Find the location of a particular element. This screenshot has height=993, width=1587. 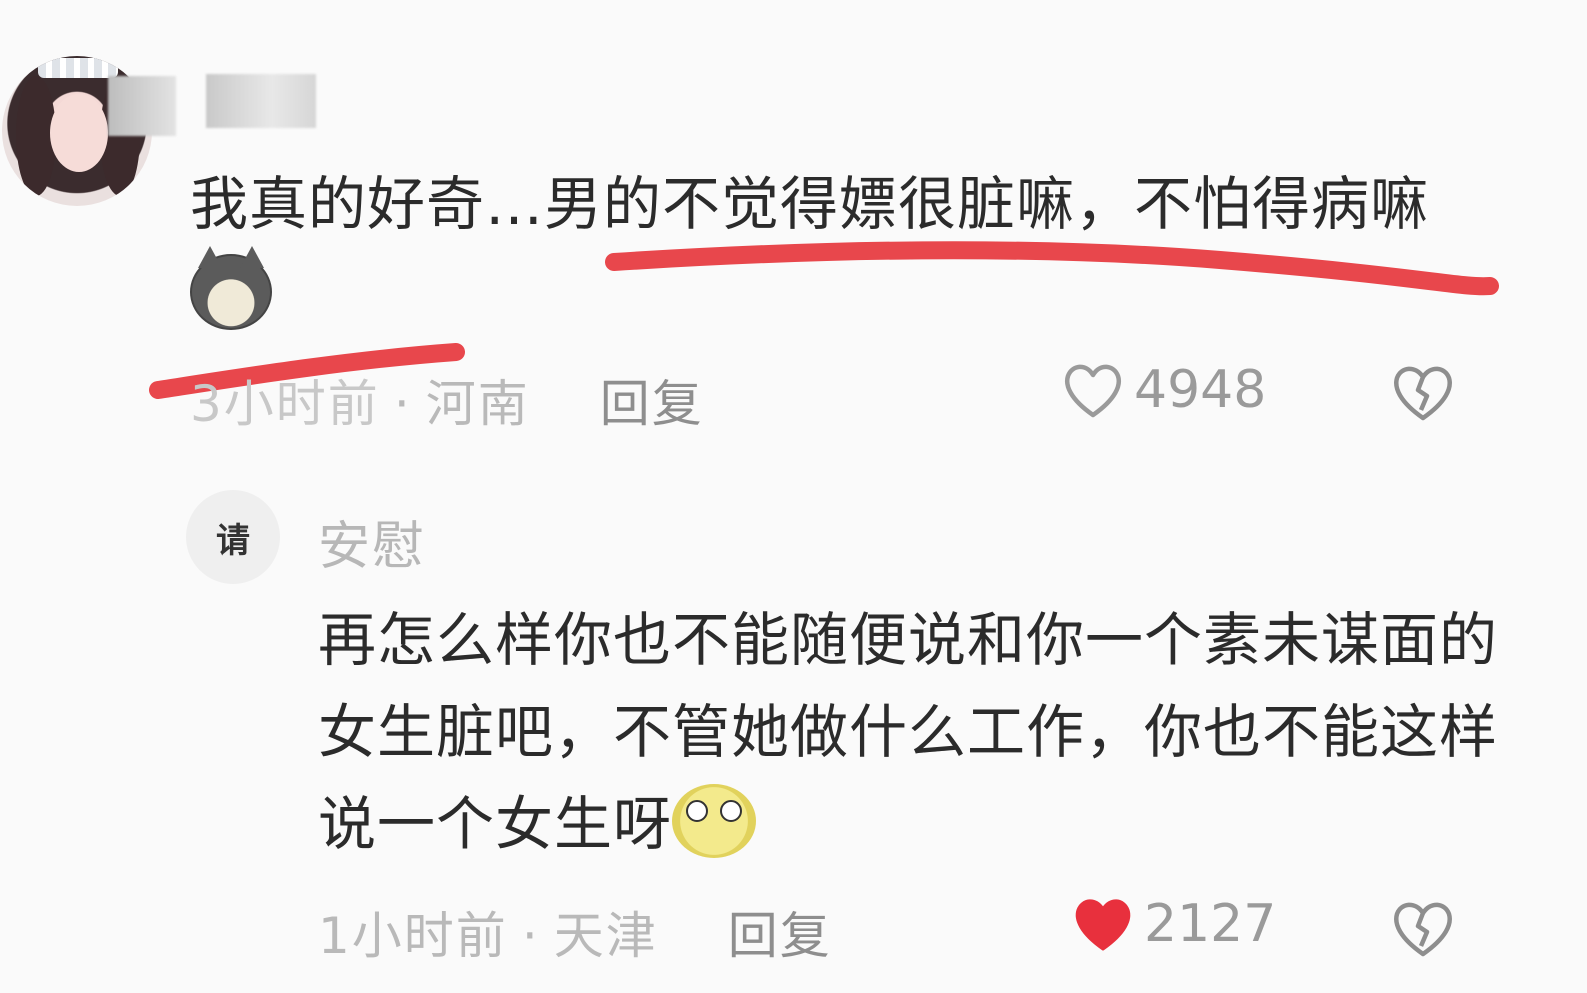

comment-time: 3小时前 is located at coordinates (285, 404).